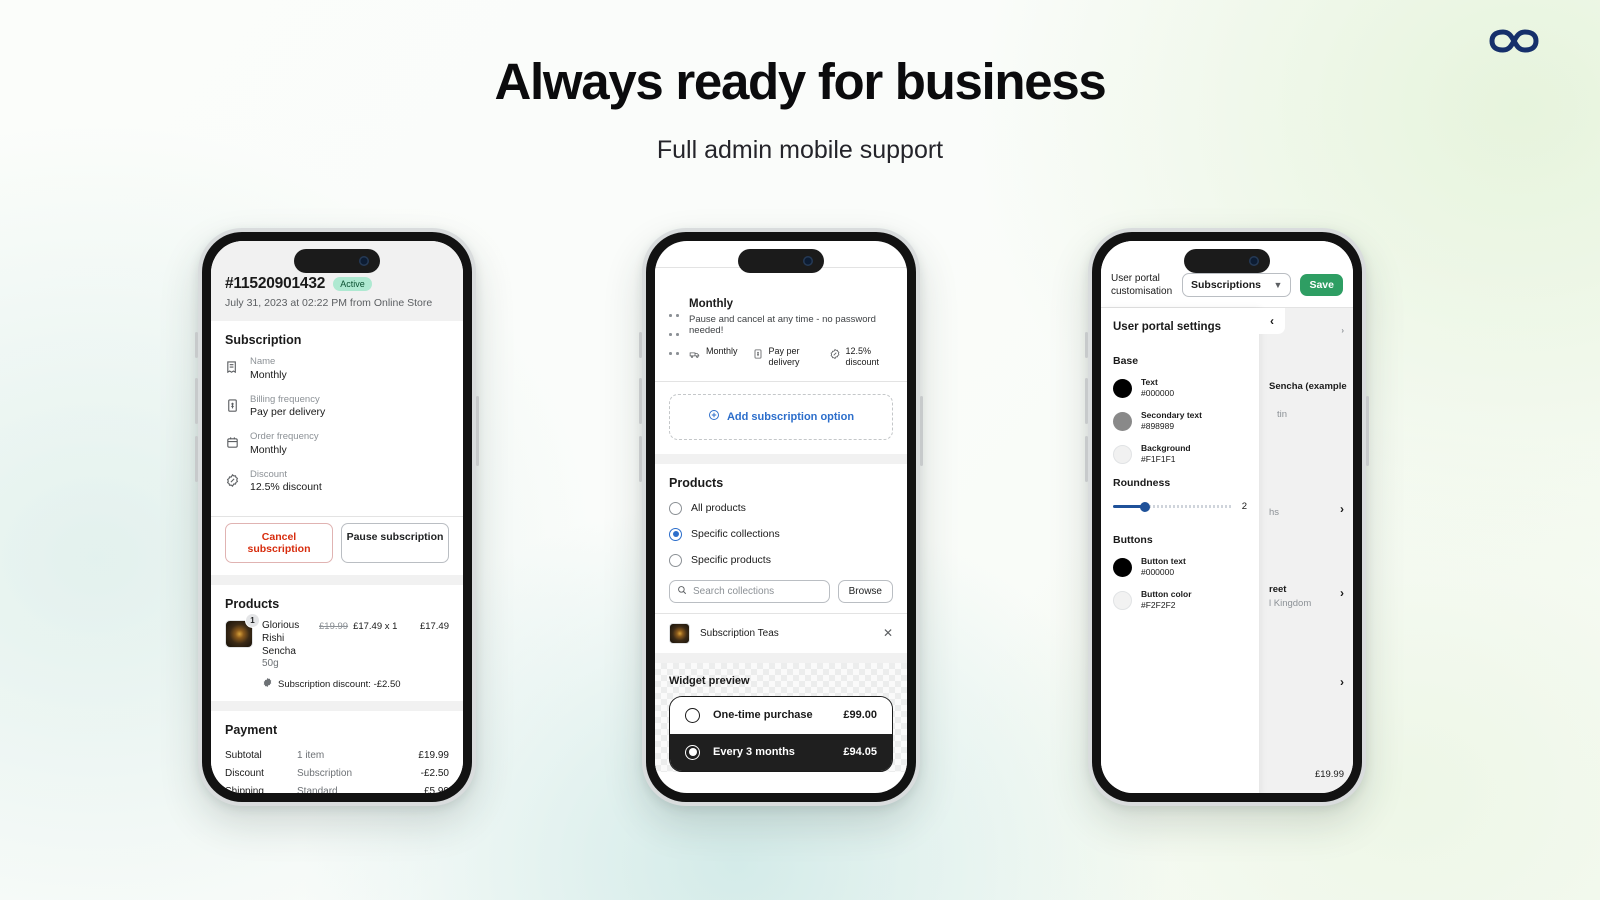 This screenshot has height=900, width=1600. What do you see at coordinates (395, 543) in the screenshot?
I see `pause-subscription-button: Pause subscription` at bounding box center [395, 543].